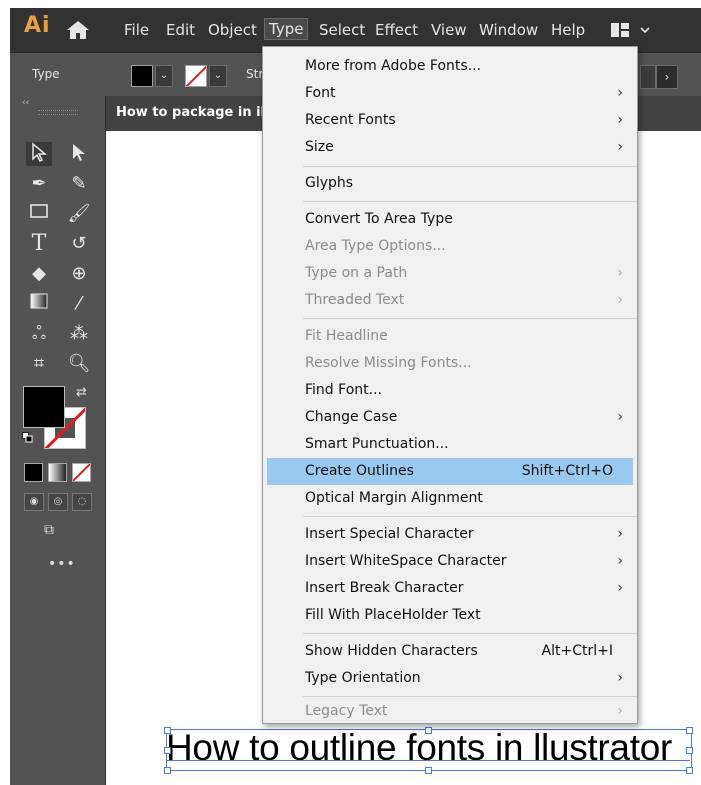 Image resolution: width=701 pixels, height=785 pixels. What do you see at coordinates (396, 30) in the screenshot?
I see `menu-effect: Effect` at bounding box center [396, 30].